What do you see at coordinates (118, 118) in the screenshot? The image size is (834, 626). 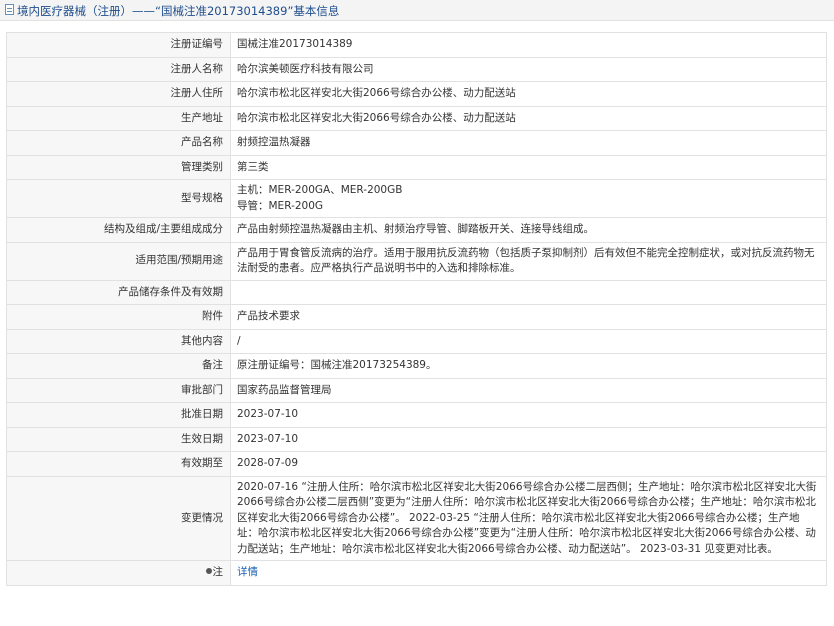 I see `row-label: 生产地址` at bounding box center [118, 118].